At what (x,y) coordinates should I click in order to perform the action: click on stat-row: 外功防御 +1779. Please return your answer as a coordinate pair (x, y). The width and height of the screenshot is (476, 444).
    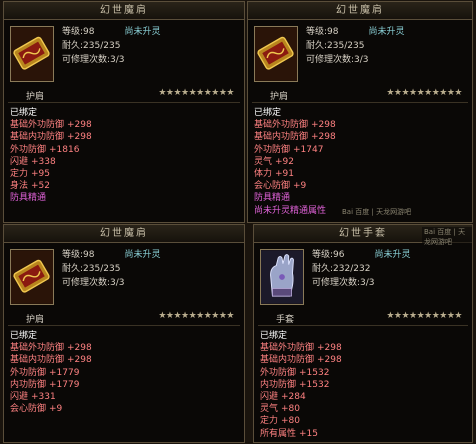
    Looking at the image, I should click on (45, 372).